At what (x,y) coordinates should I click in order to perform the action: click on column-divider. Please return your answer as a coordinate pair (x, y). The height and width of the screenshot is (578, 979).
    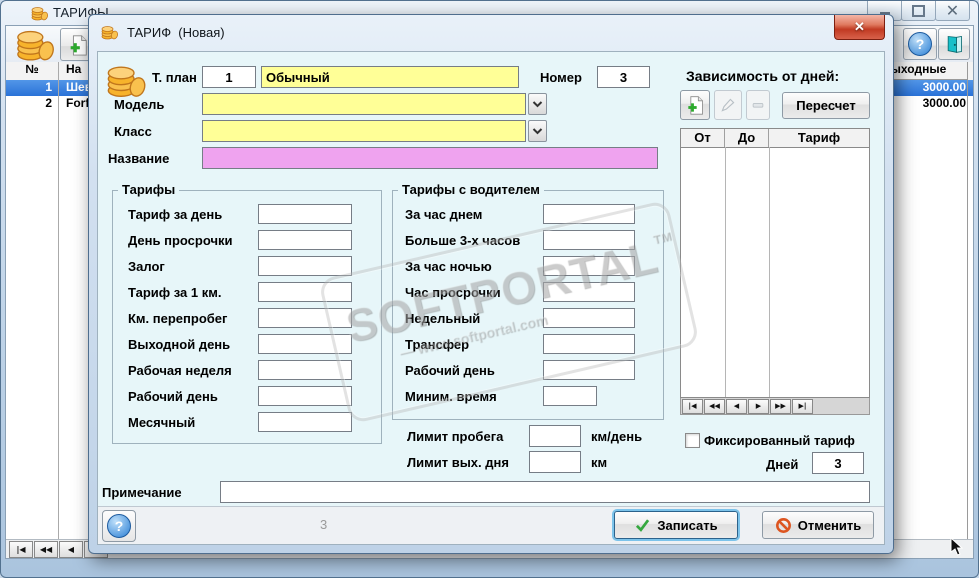
    Looking at the image, I should click on (58, 303).